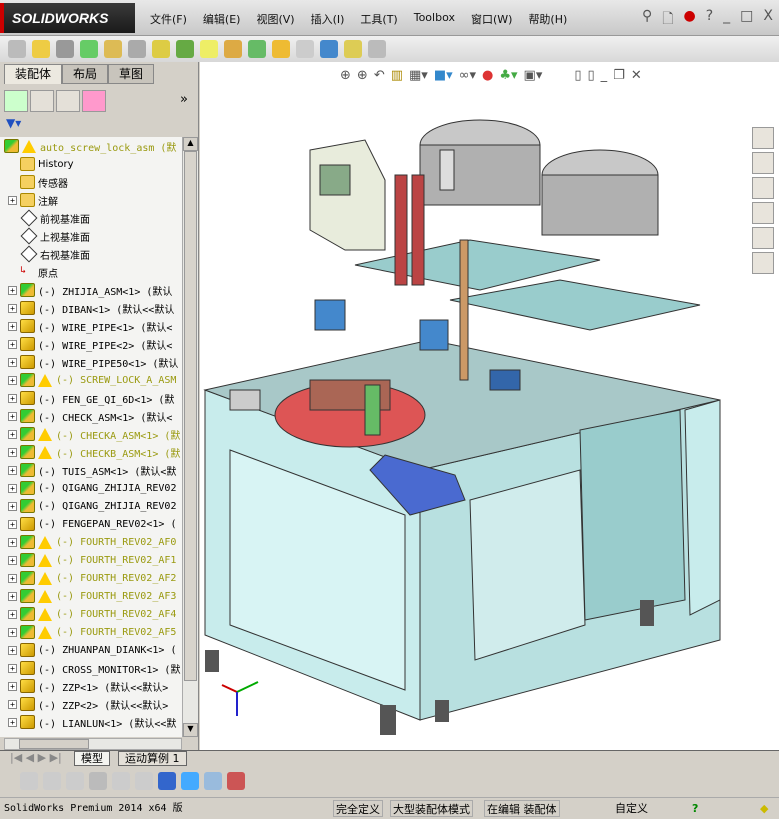  What do you see at coordinates (98, 781) in the screenshot?
I see `list-icon` at bounding box center [98, 781].